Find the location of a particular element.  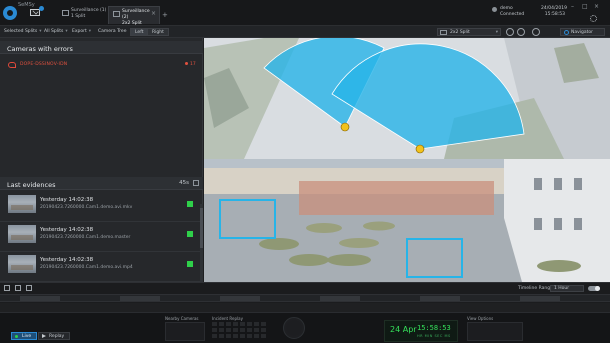

evidences-scrollbar-thumb is located at coordinates (201, 228).